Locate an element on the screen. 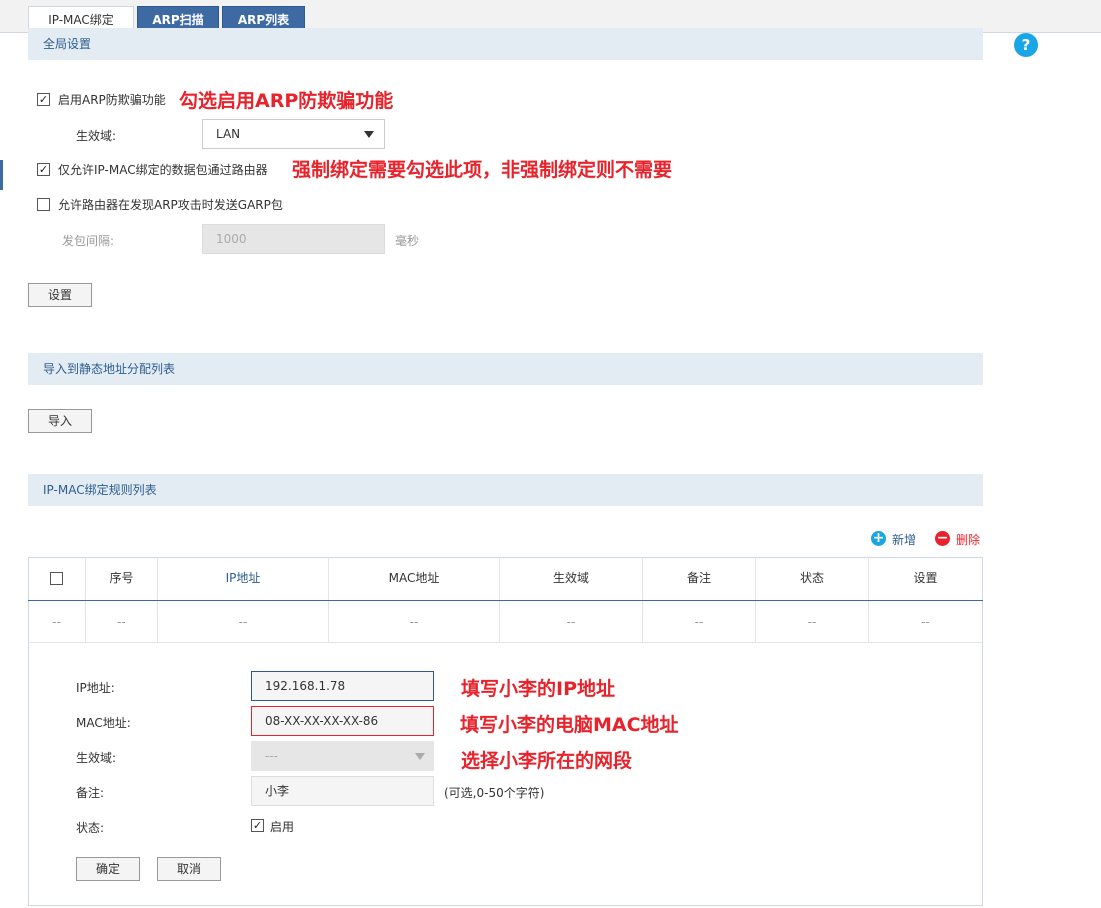 This screenshot has height=908, width=1101. note-value: 小李 is located at coordinates (277, 791).